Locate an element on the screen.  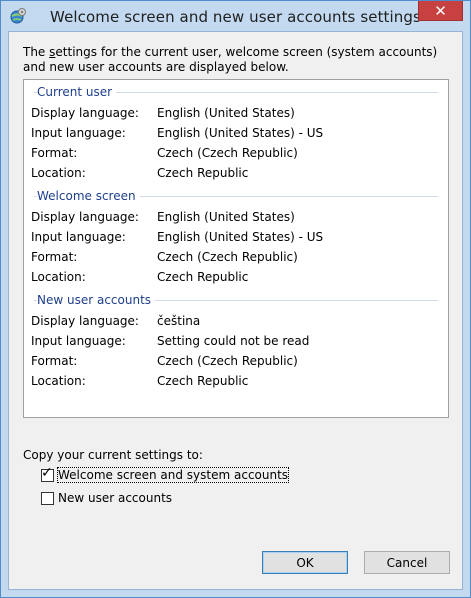
welcome-screen-checkbox: ✓ is located at coordinates (47, 473).